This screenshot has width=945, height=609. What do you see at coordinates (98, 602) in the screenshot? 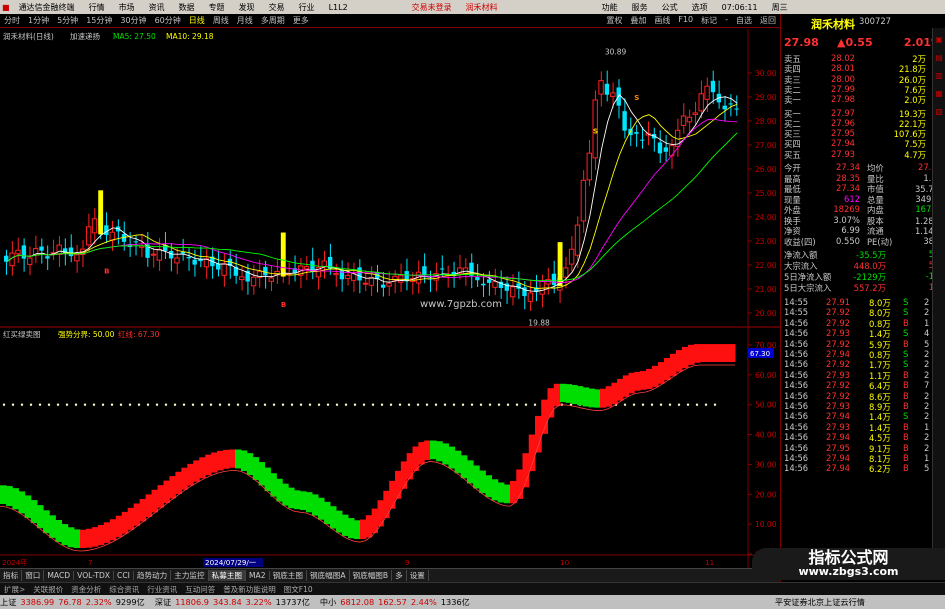
I see `status-item-3: 2.32%` at bounding box center [98, 602].